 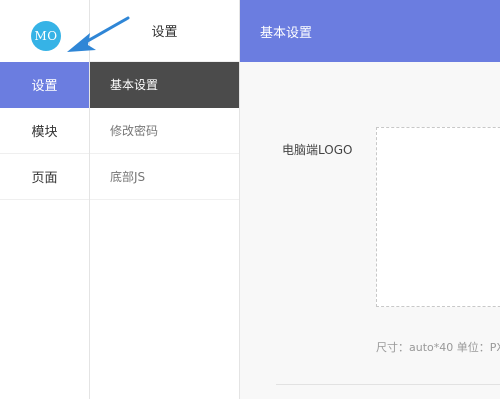 What do you see at coordinates (286, 33) in the screenshot?
I see `page-title: 基本设置` at bounding box center [286, 33].